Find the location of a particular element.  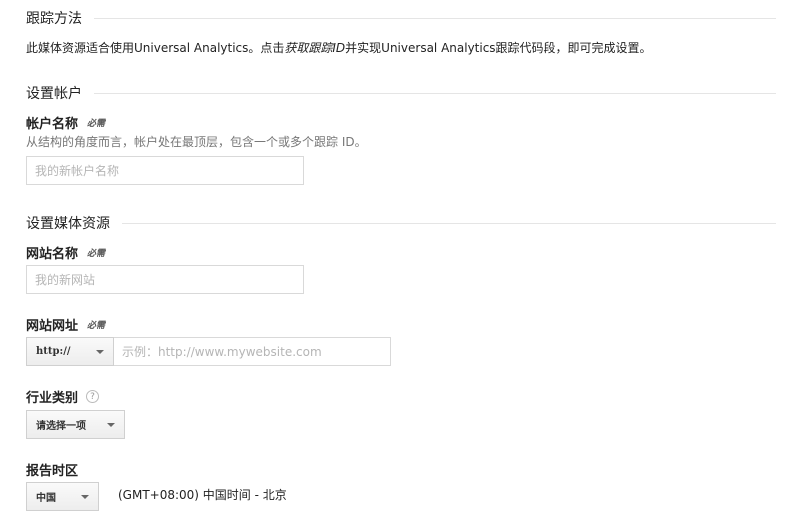

account-name-label: 帐户名称 必需 is located at coordinates (65, 122).